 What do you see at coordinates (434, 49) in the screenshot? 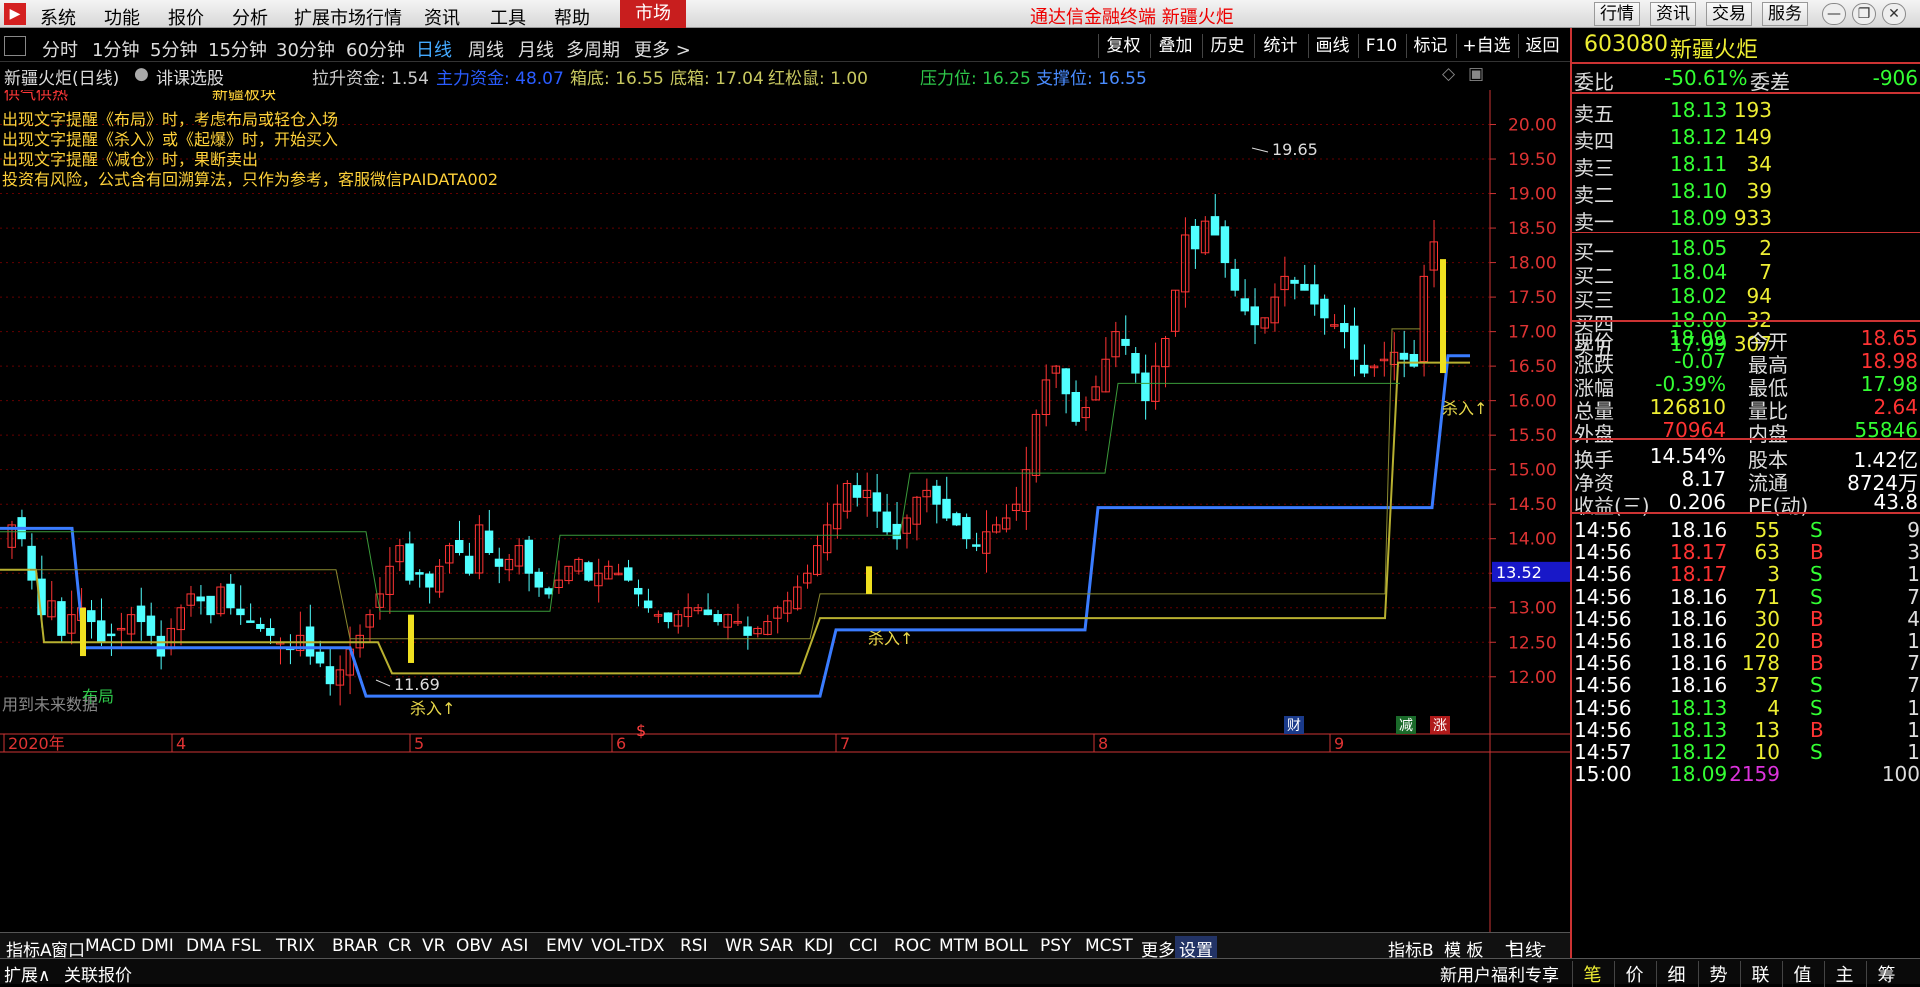
I see `period-daily: 日线` at bounding box center [434, 49].